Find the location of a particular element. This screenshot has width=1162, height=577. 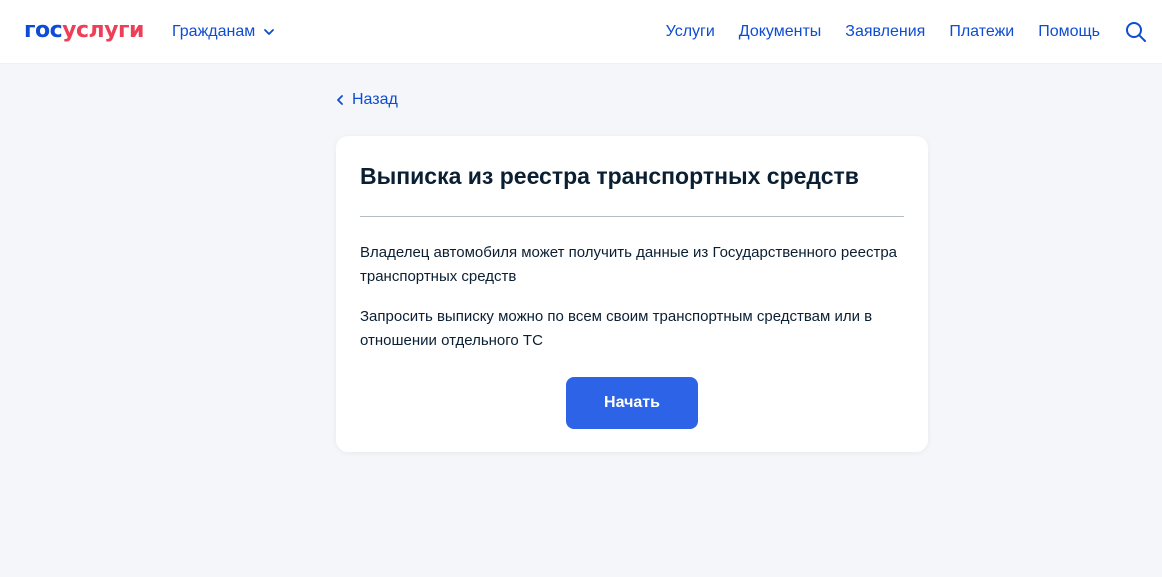

chevron-down-icon is located at coordinates (269, 32).